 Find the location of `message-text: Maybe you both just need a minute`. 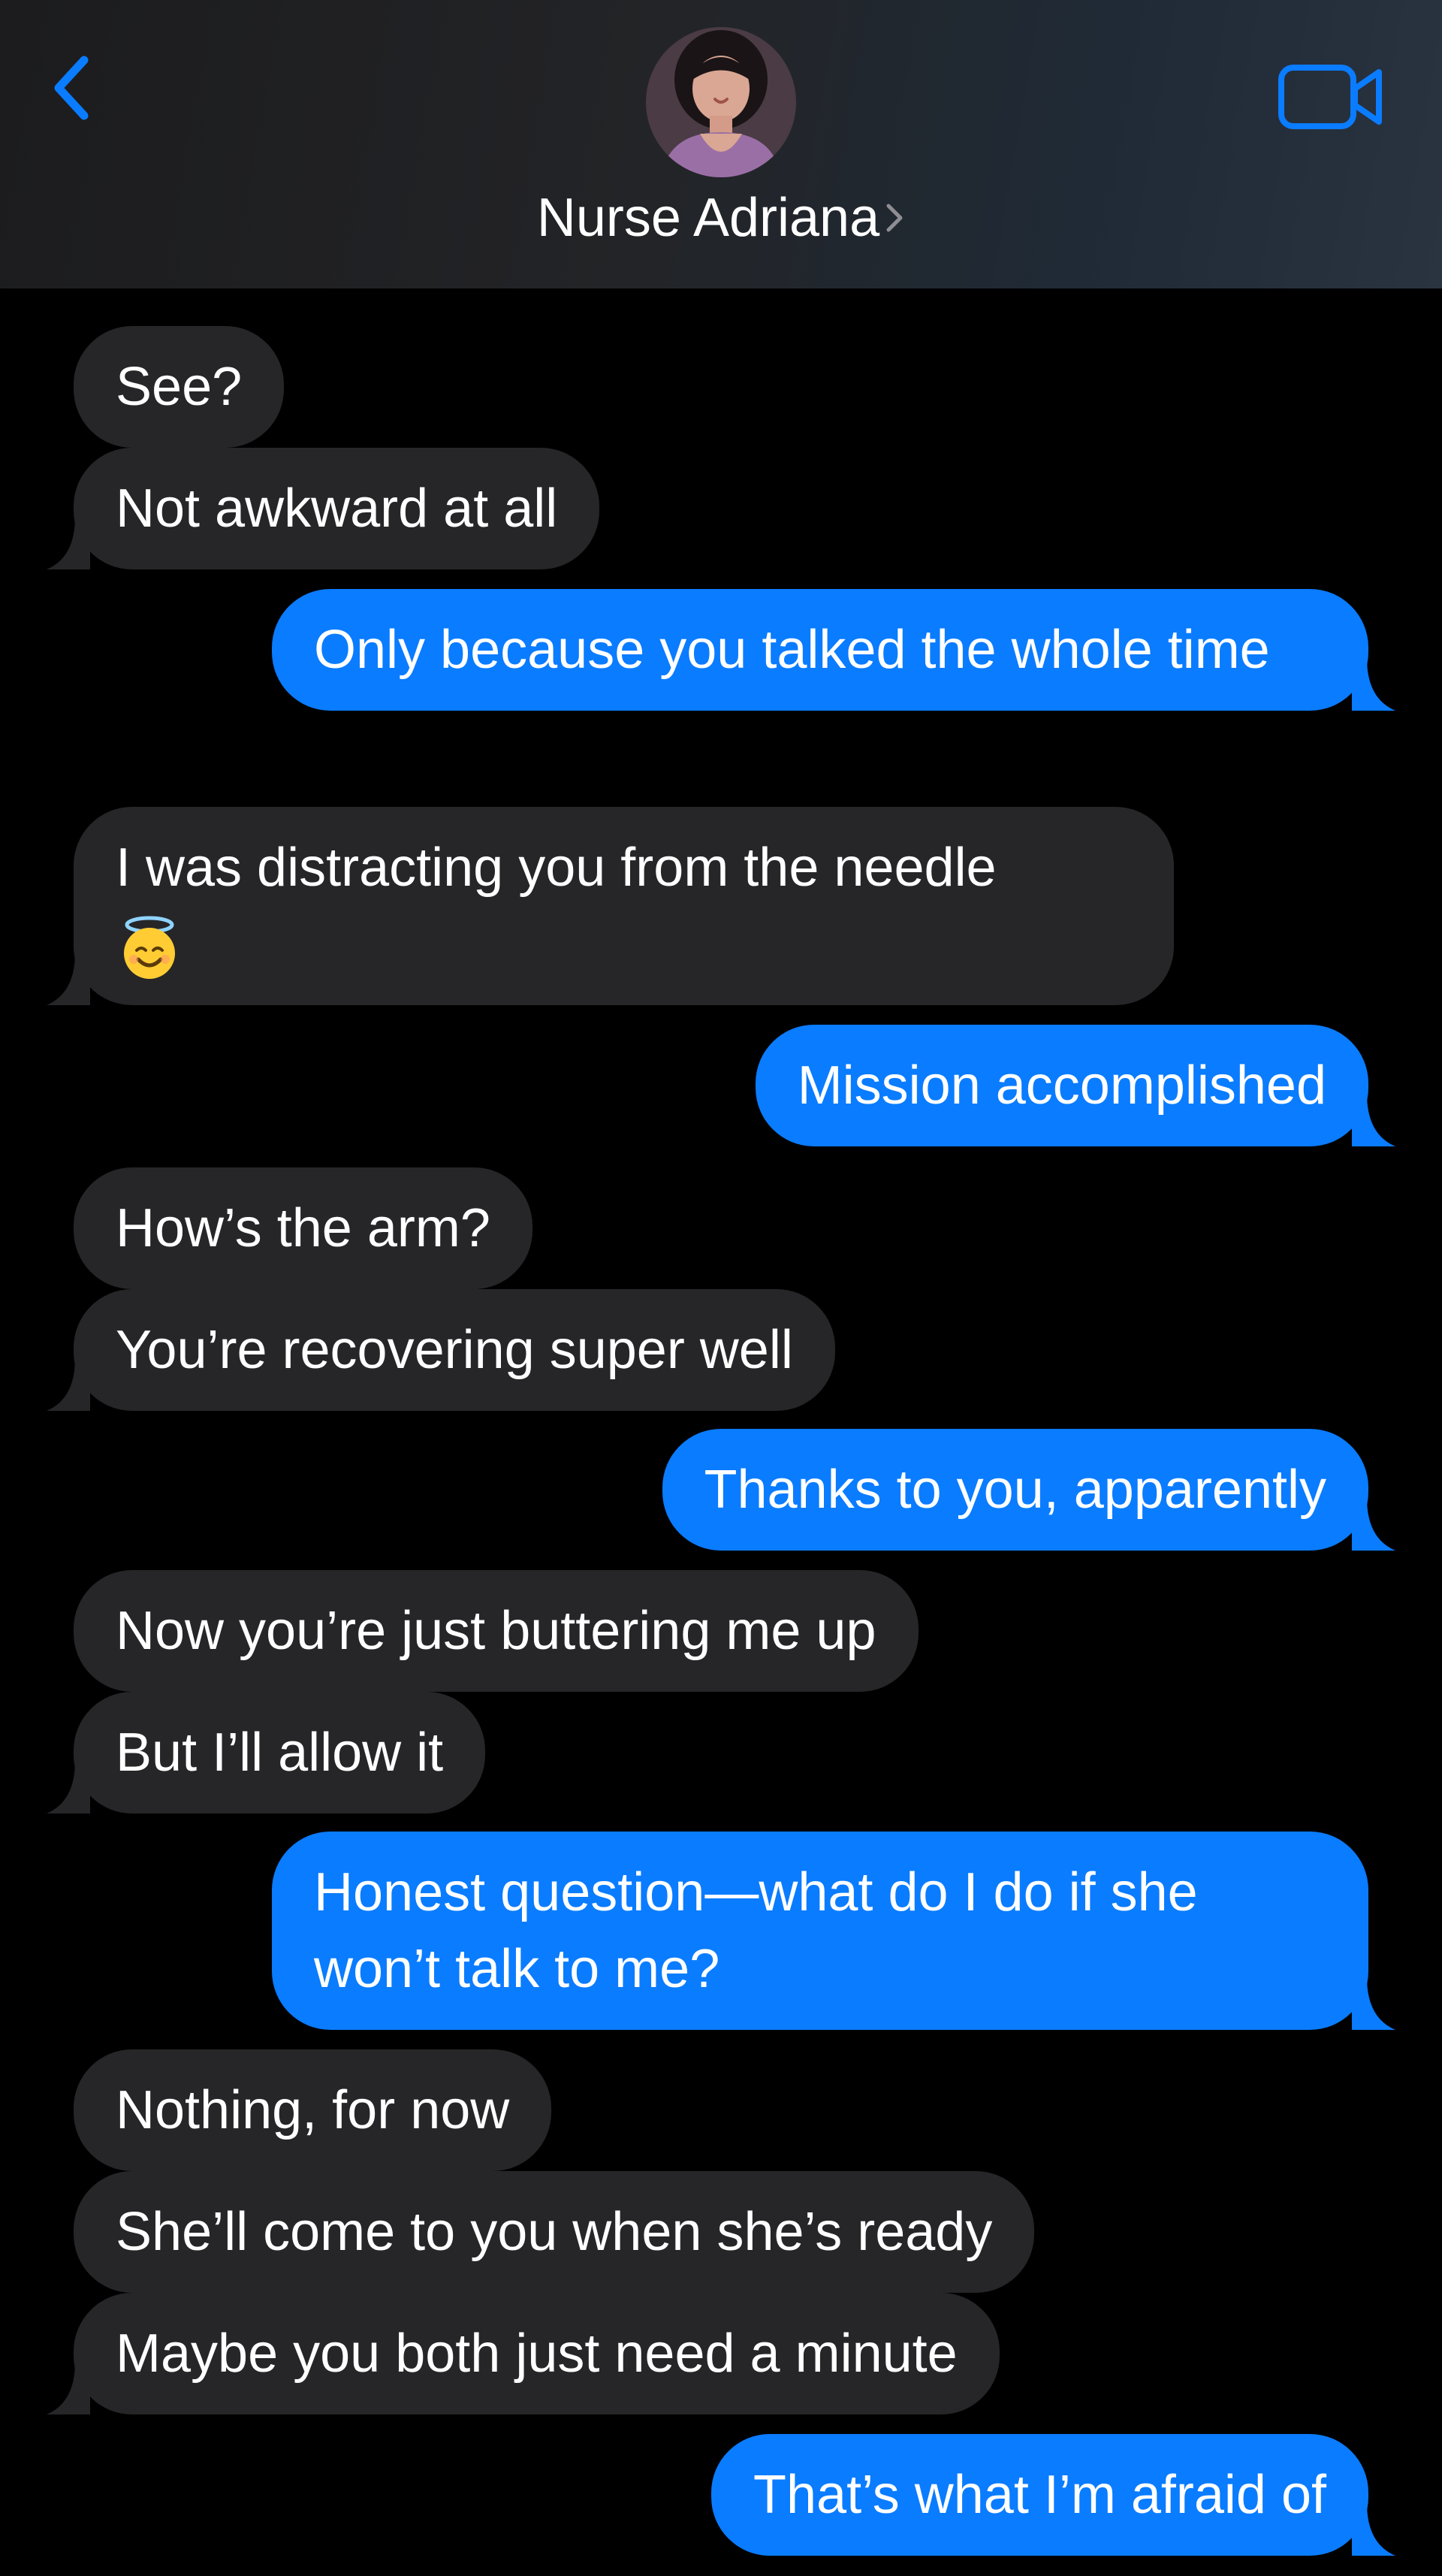

message-text: Maybe you both just need a minute is located at coordinates (537, 2354).